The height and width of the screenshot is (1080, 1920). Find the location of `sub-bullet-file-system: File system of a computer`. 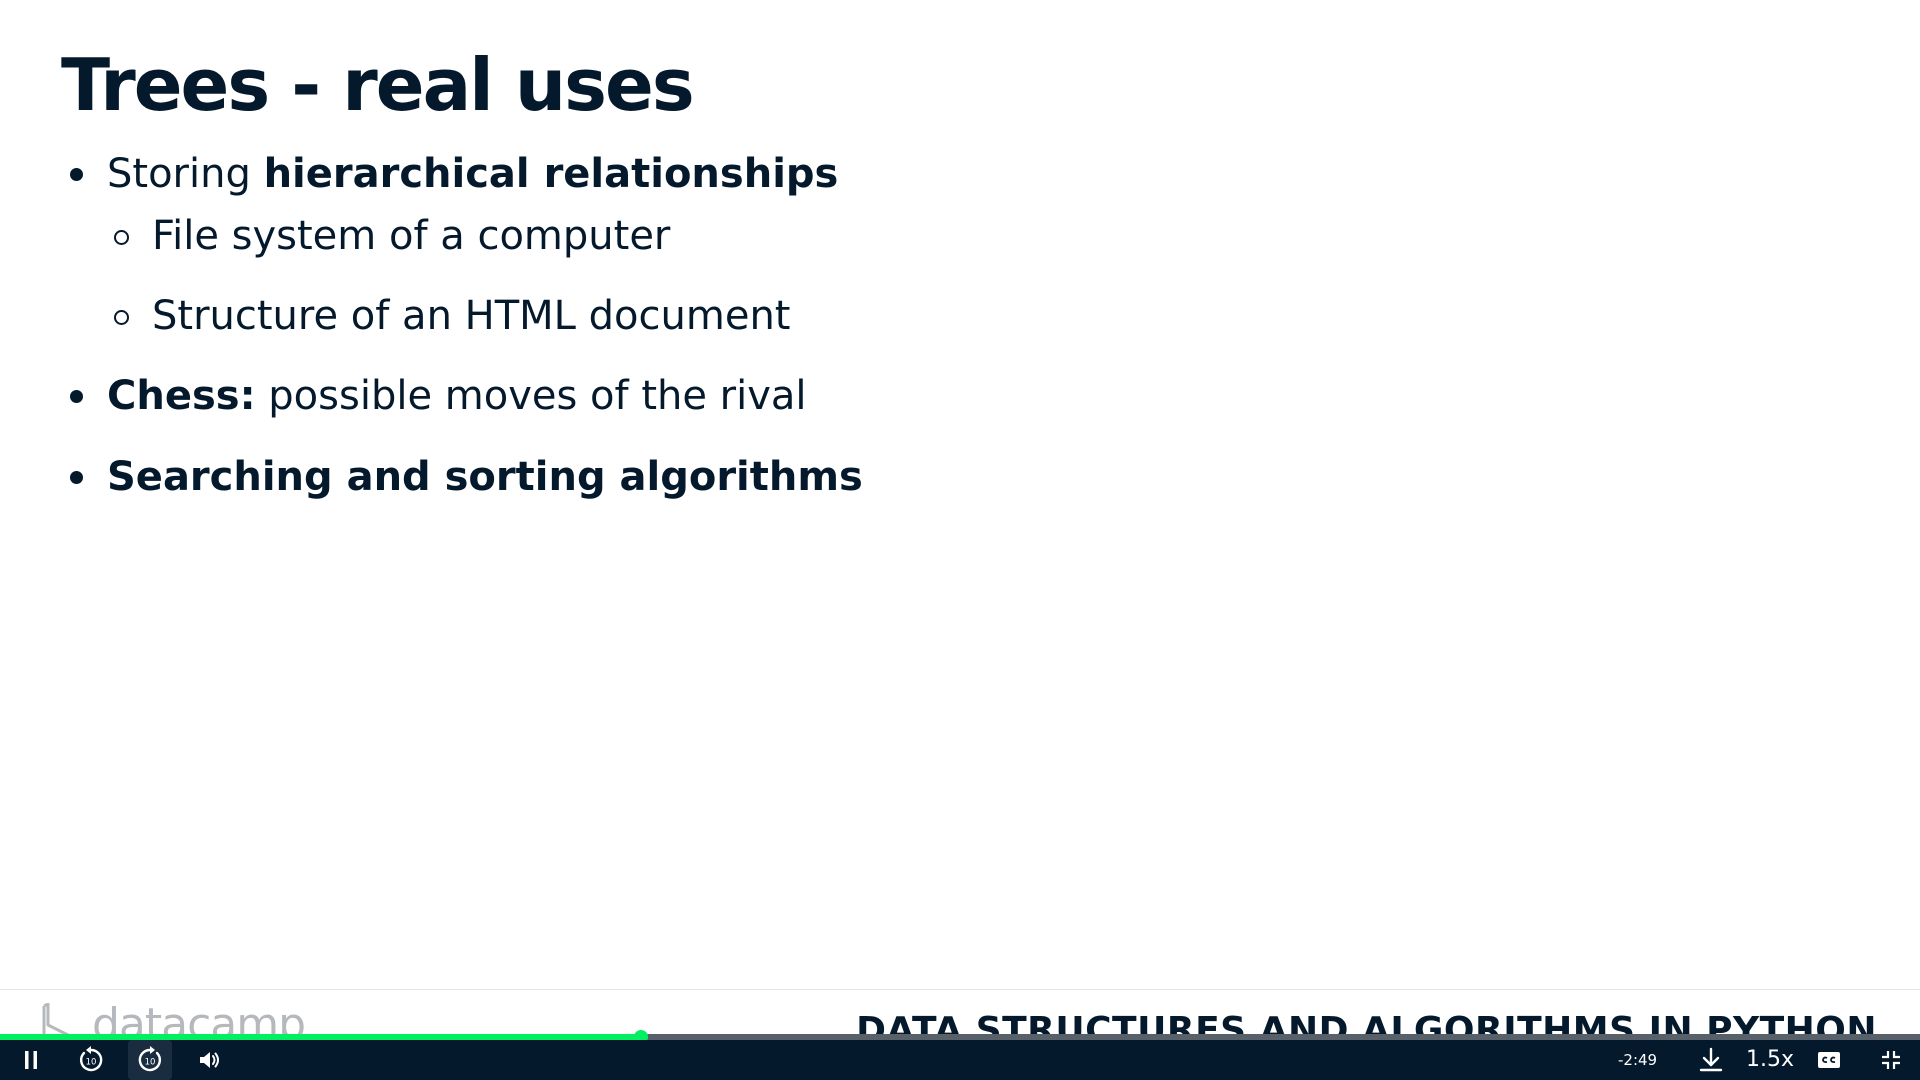

sub-bullet-file-system: File system of a computer is located at coordinates (392, 236).